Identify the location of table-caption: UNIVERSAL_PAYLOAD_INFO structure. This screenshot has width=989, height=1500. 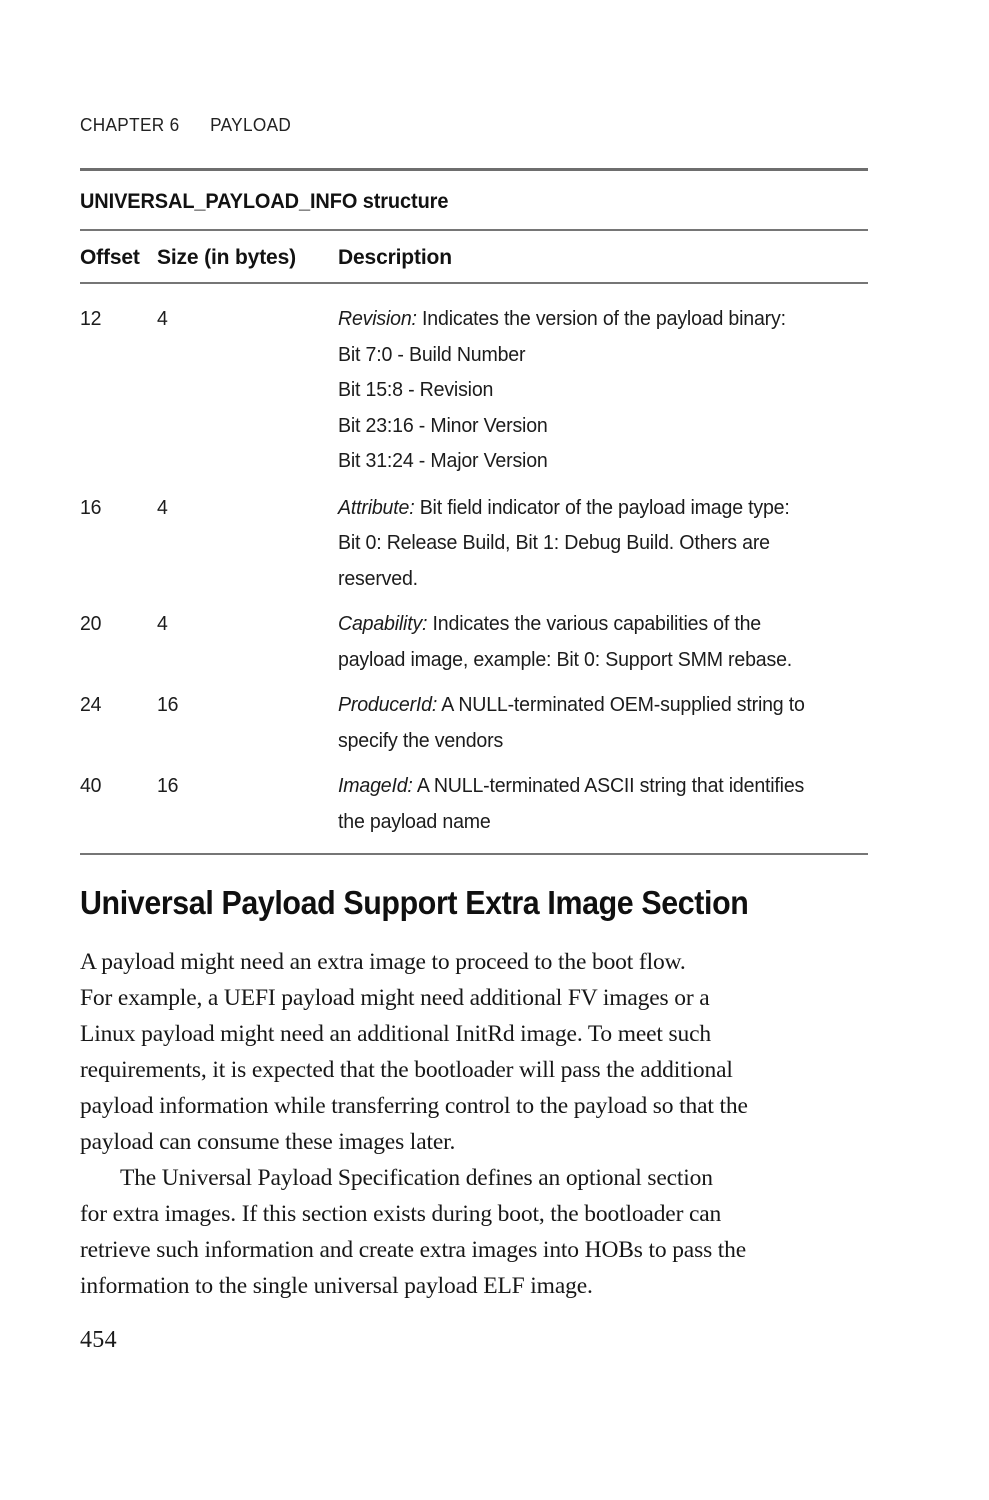
(264, 201).